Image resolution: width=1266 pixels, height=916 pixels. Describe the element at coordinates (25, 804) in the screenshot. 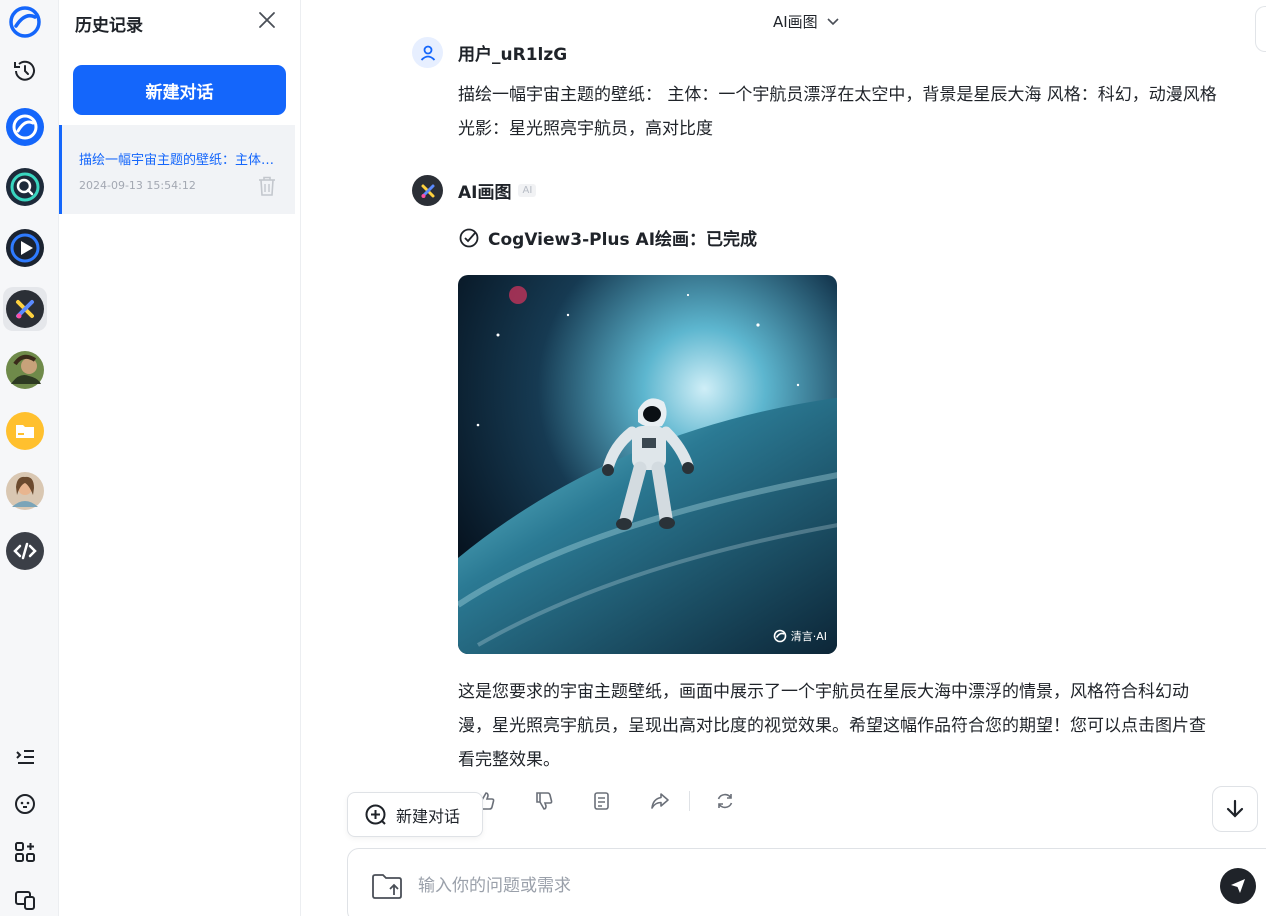

I see `feedback-icon` at that location.